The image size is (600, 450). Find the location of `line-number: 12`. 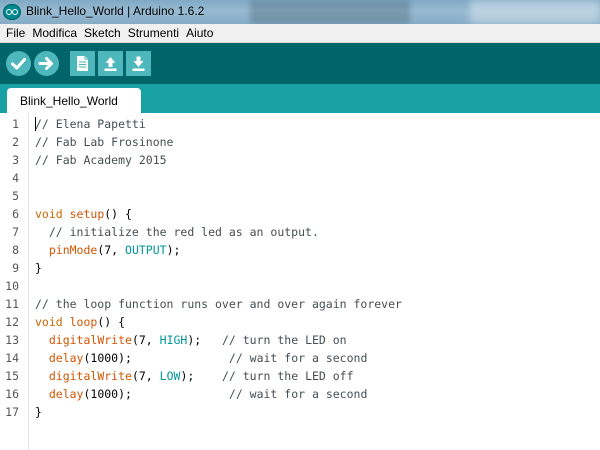

line-number: 12 is located at coordinates (12, 322).